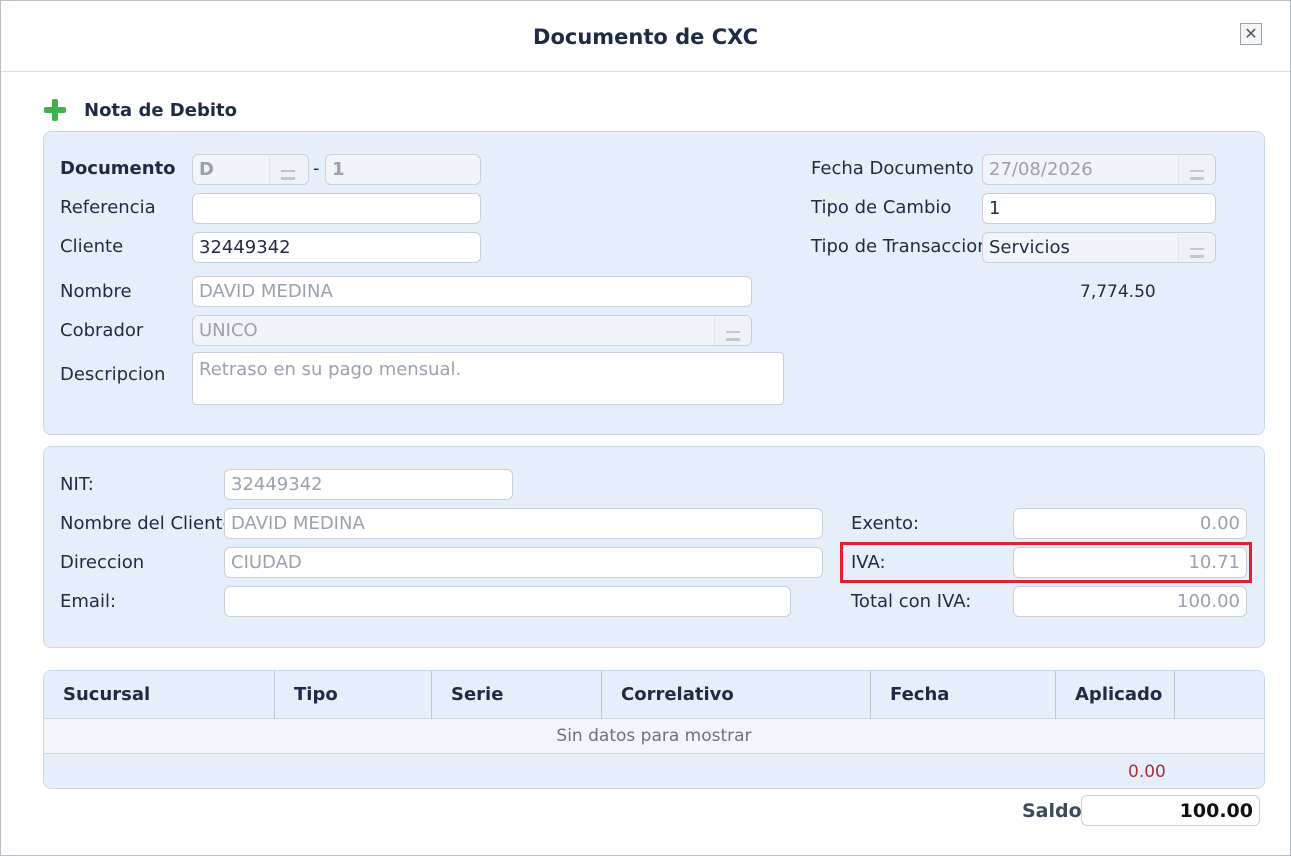 The image size is (1291, 856). I want to click on tipo-cambio-label: Tipo de Cambio, so click(881, 207).